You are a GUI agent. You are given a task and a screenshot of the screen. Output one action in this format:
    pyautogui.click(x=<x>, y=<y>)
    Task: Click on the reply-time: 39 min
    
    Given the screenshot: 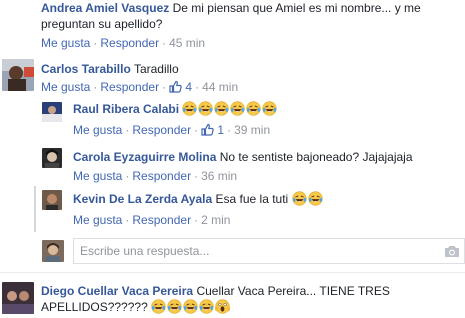 What is the action you would take?
    pyautogui.click(x=252, y=130)
    